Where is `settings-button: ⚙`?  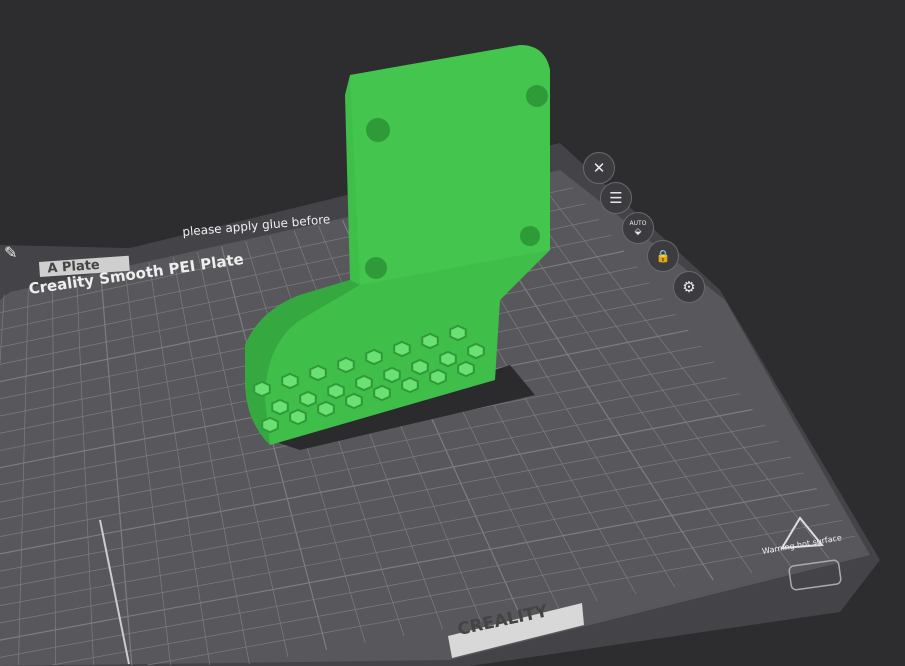 settings-button: ⚙ is located at coordinates (689, 287).